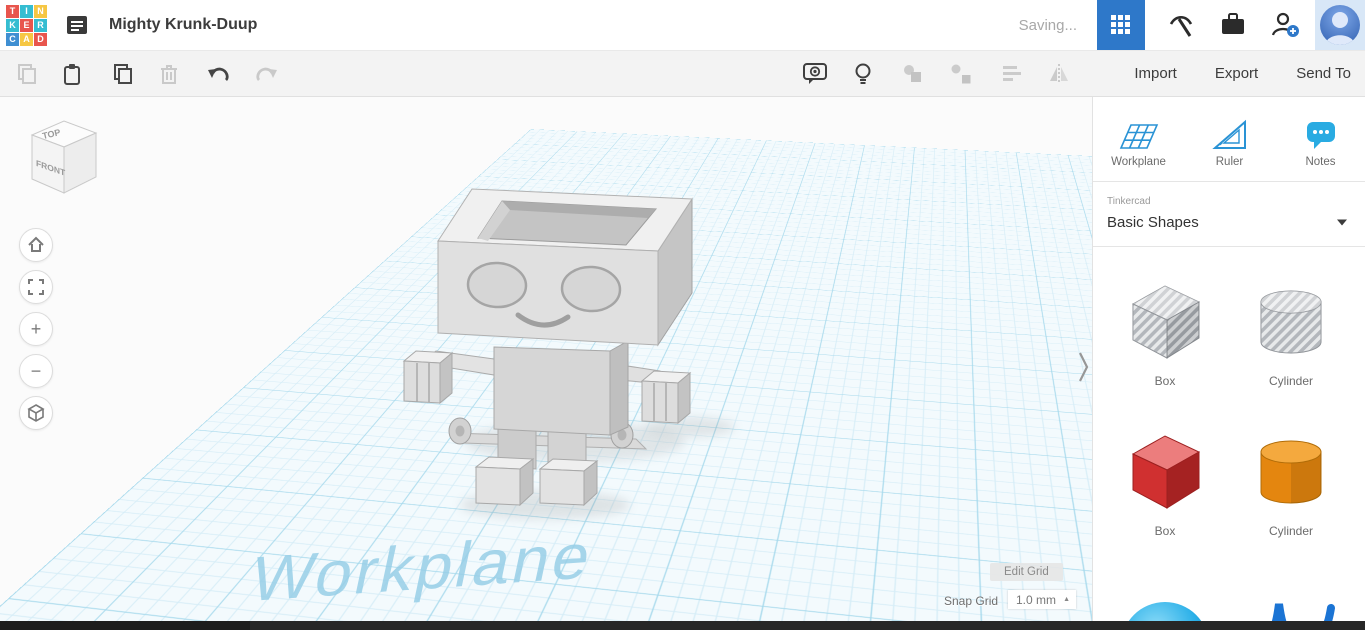  I want to click on logo-tile: C, so click(12, 39).